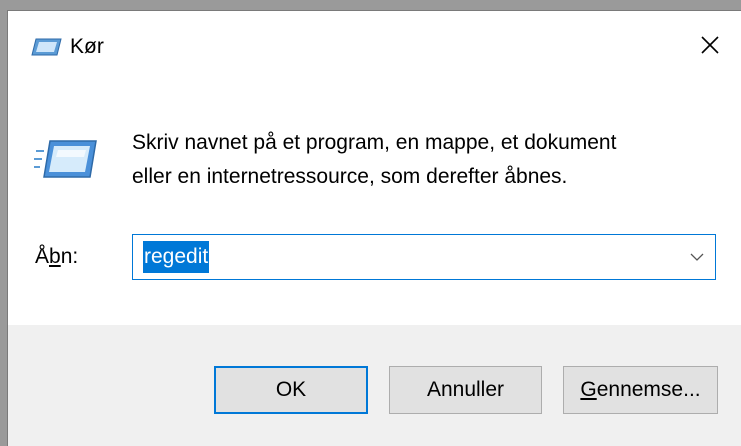 The height and width of the screenshot is (446, 741). Describe the element at coordinates (465, 390) in the screenshot. I see `cancel-button: Annuller` at that location.